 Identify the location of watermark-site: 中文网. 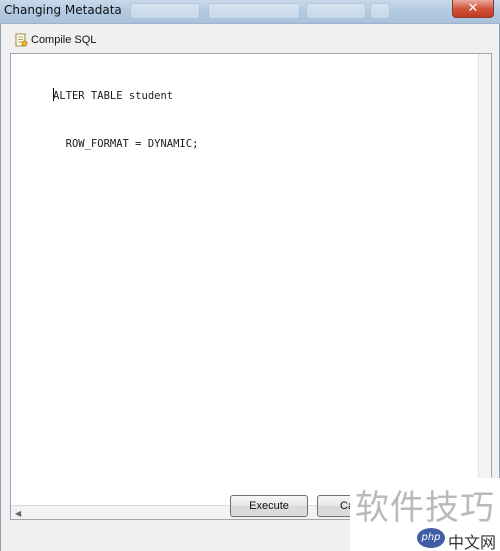
(472, 542).